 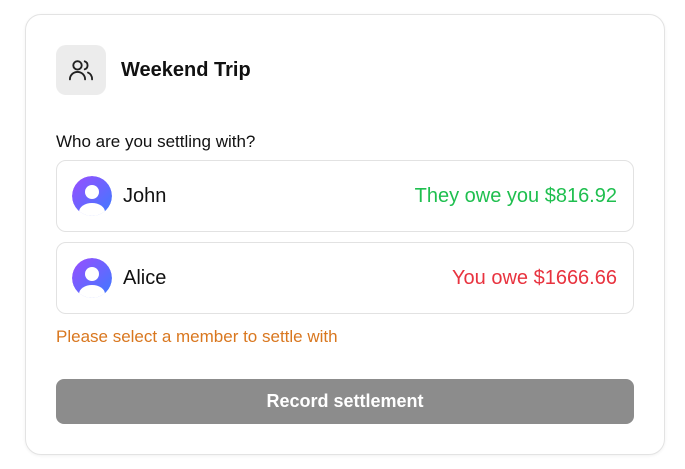 What do you see at coordinates (515, 195) in the screenshot?
I see `member-balance: They owe you $816.92` at bounding box center [515, 195].